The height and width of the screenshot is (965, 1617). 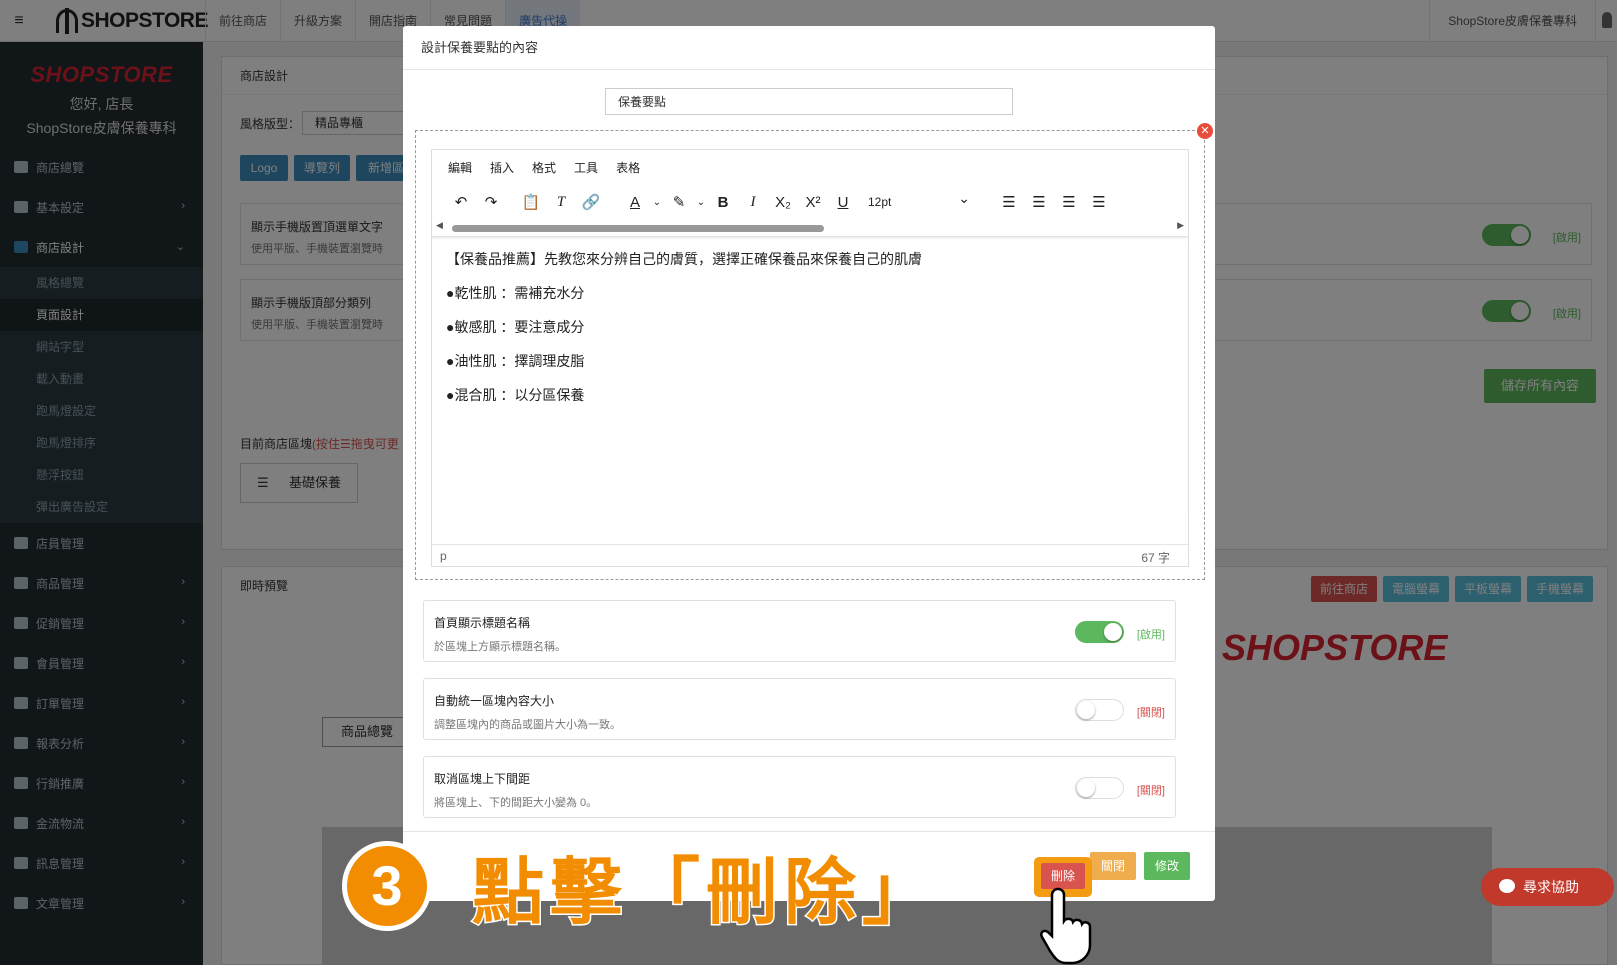 I want to click on close-button: 關閉, so click(x=1113, y=866).